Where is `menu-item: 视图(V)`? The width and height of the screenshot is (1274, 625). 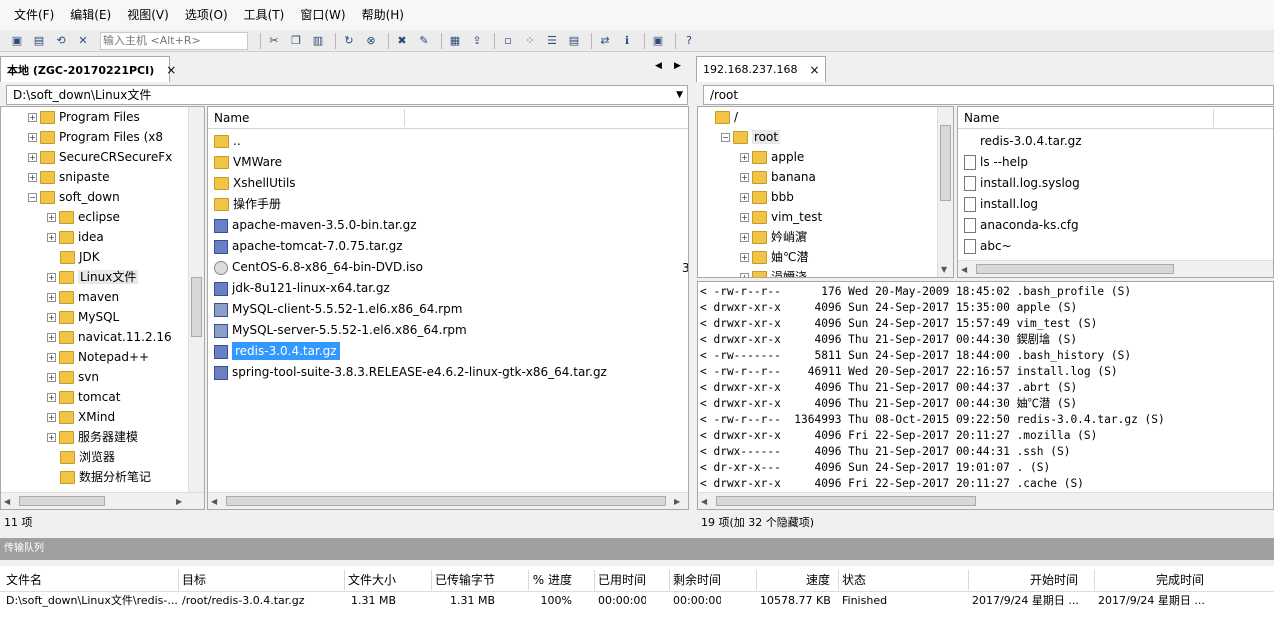 menu-item: 视图(V) is located at coordinates (148, 15).